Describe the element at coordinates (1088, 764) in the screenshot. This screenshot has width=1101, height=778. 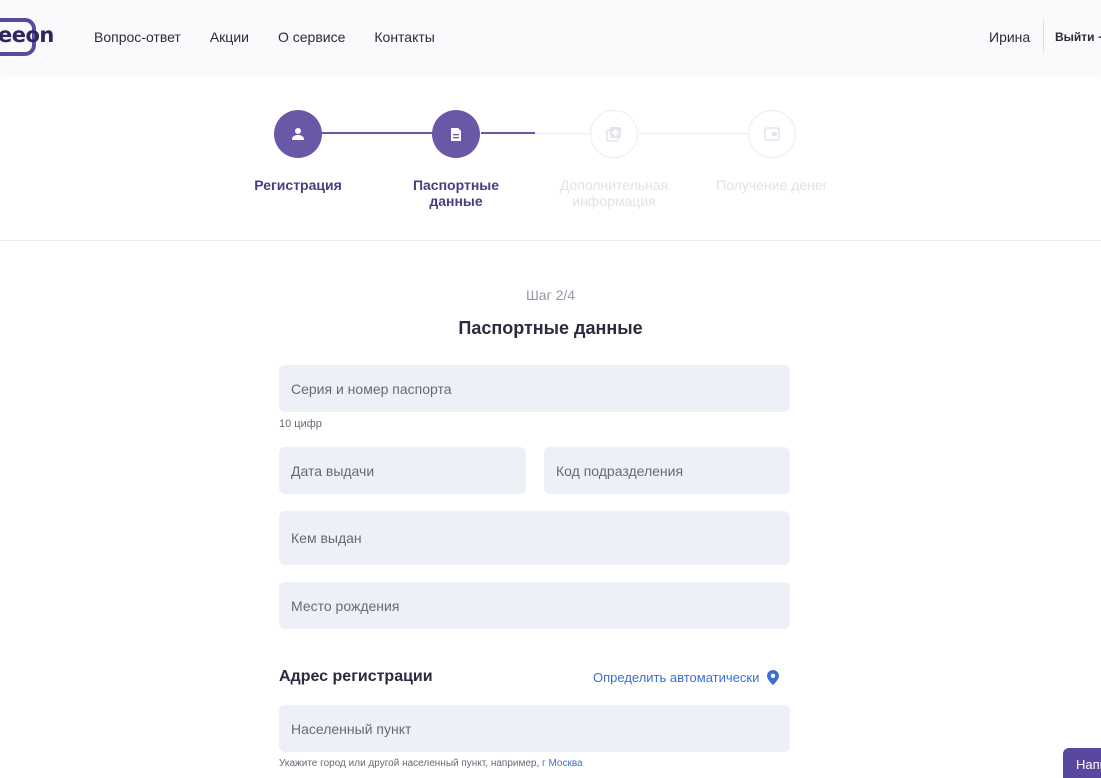
I see `write-us-label: Написать` at that location.